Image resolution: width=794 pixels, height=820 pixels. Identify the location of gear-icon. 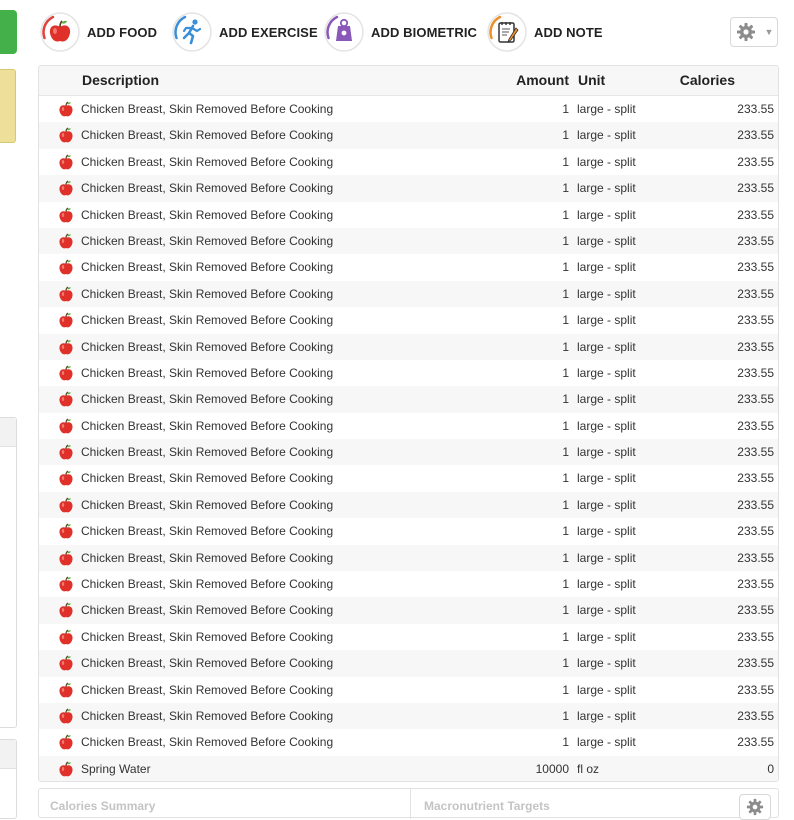
(755, 807).